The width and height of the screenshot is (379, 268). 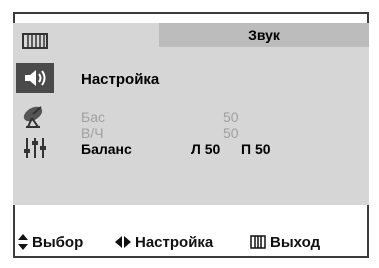 What do you see at coordinates (106, 149) in the screenshot?
I see `balance-label: Баланс` at bounding box center [106, 149].